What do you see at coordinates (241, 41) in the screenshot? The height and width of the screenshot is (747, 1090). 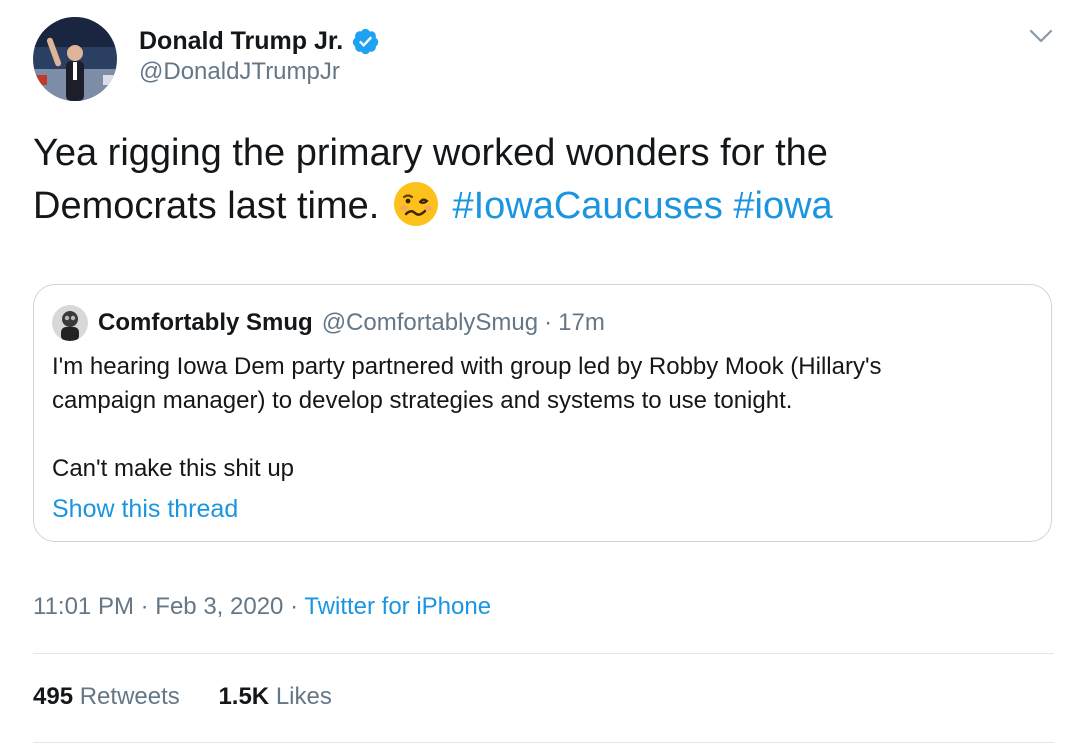 I see `author-name: Donald Trump Jr.` at bounding box center [241, 41].